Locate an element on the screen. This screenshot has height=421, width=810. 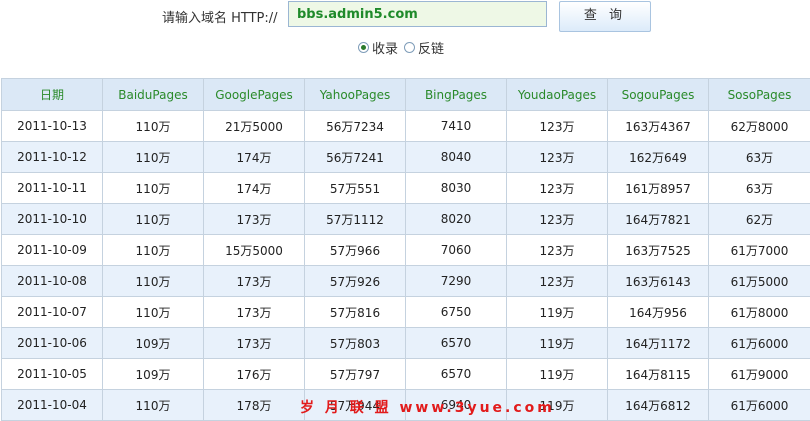
column-header-soso: SosoPages is located at coordinates (759, 95).